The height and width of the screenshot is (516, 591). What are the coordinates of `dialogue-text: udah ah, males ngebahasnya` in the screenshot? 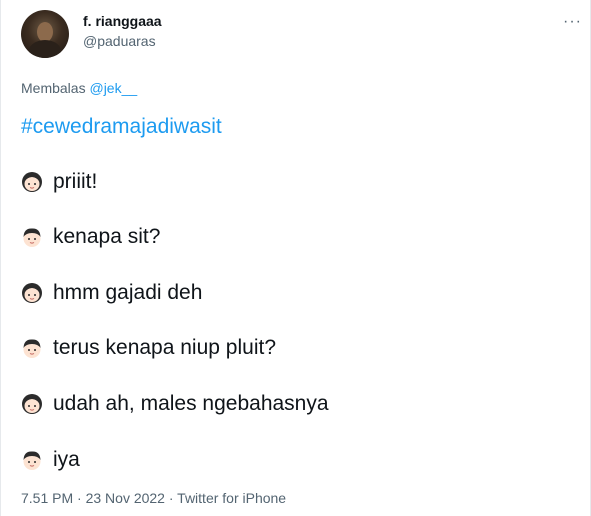 It's located at (191, 403).